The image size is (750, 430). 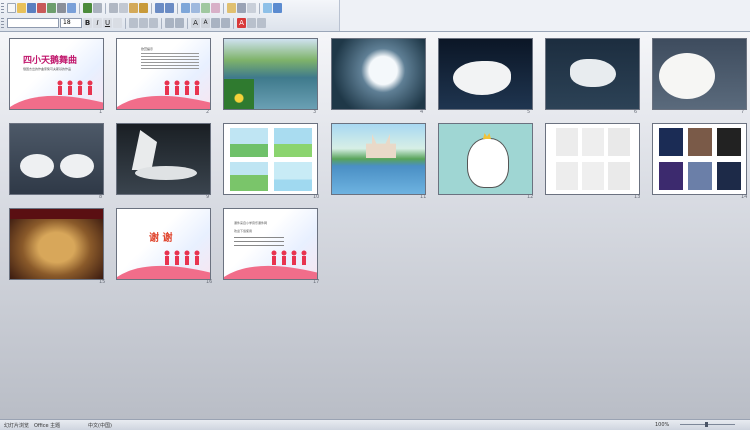 What do you see at coordinates (208, 197) in the screenshot?
I see `slide-number: 9` at bounding box center [208, 197].